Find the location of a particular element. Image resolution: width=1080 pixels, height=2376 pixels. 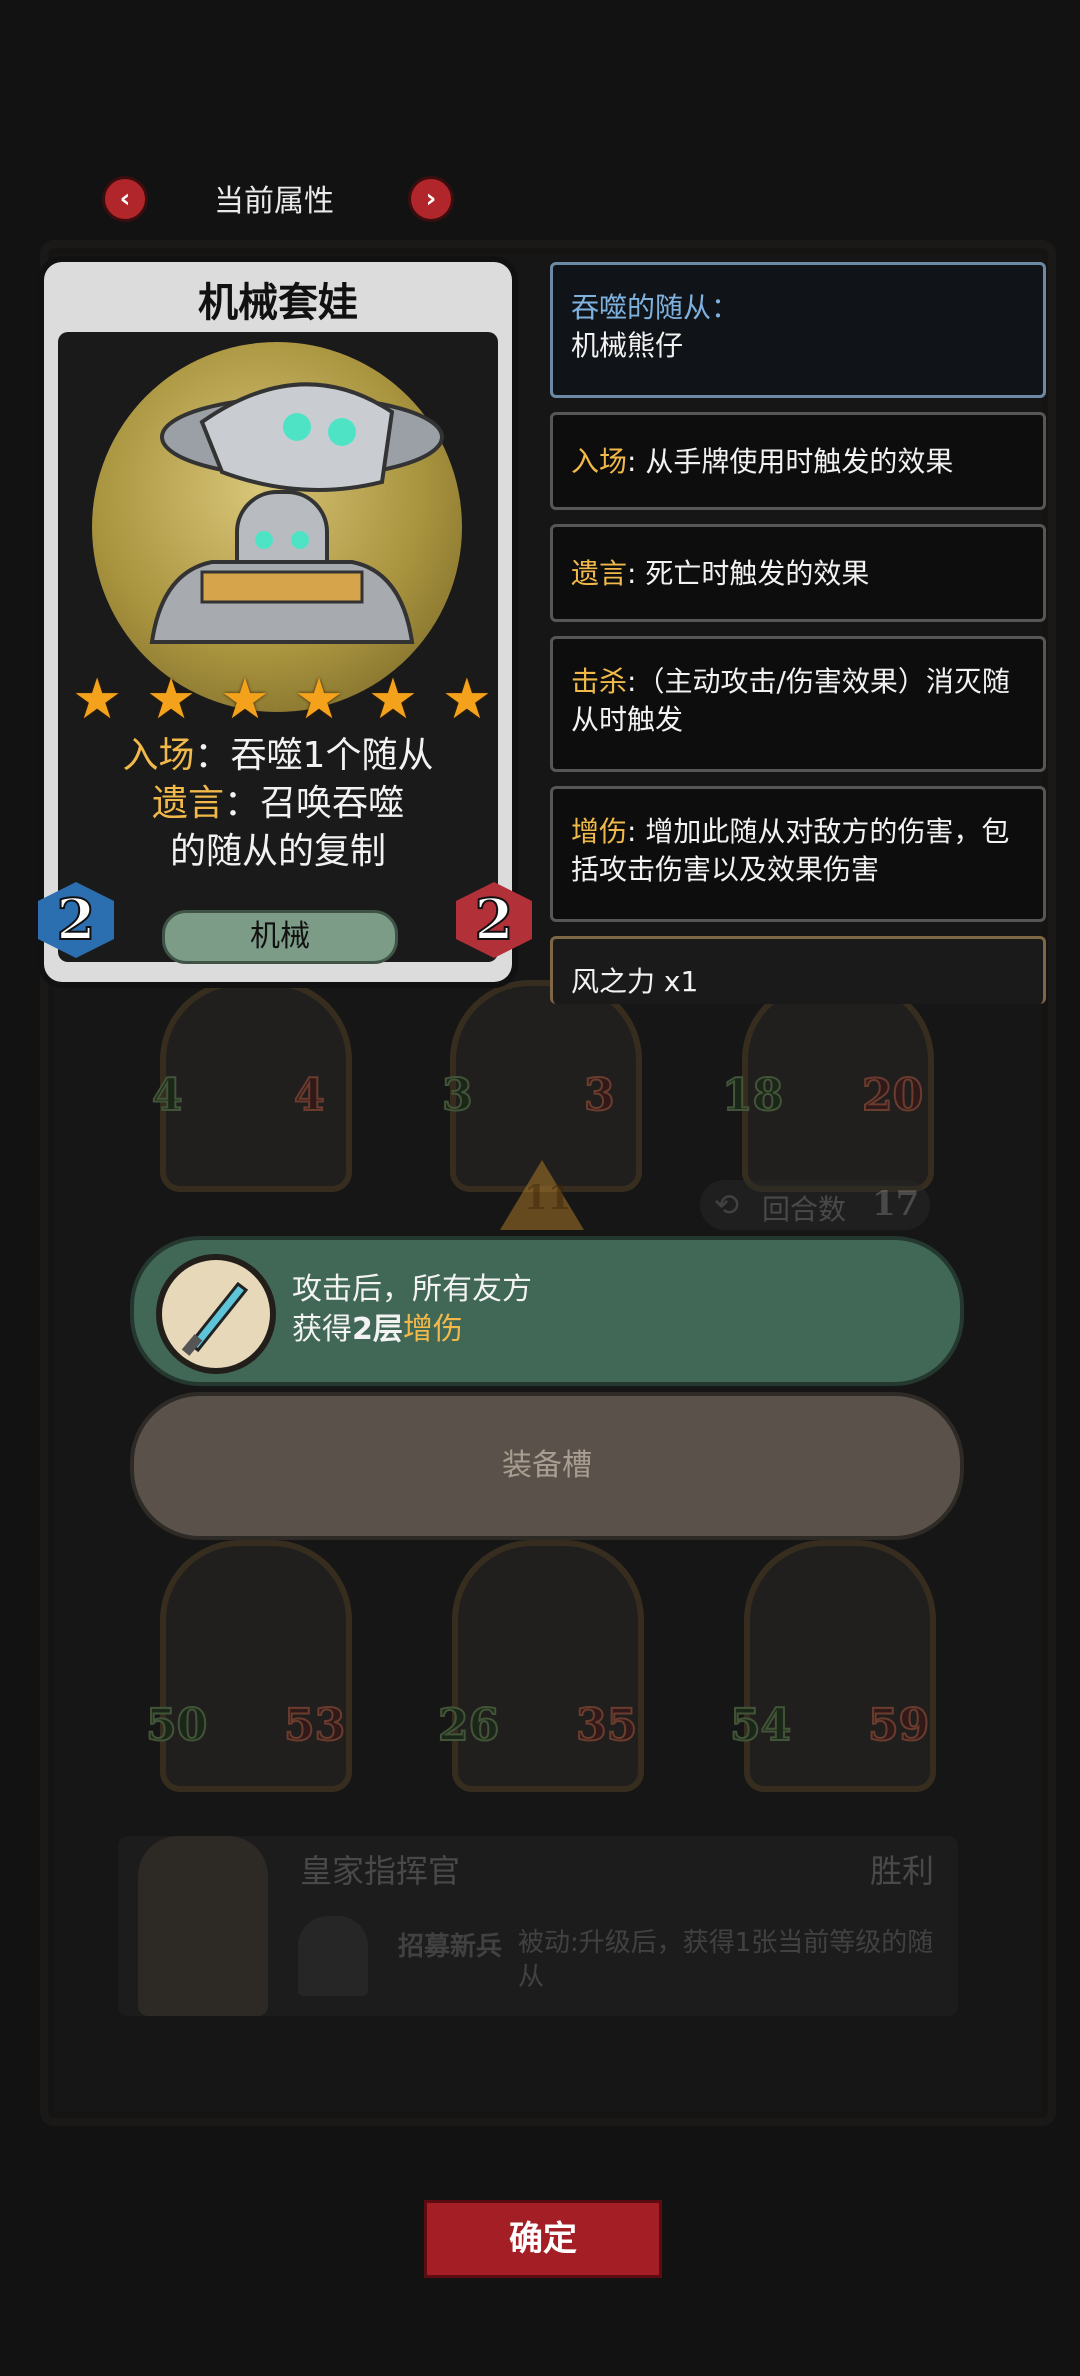

deathrattle-k: 遗言 is located at coordinates (599, 573).